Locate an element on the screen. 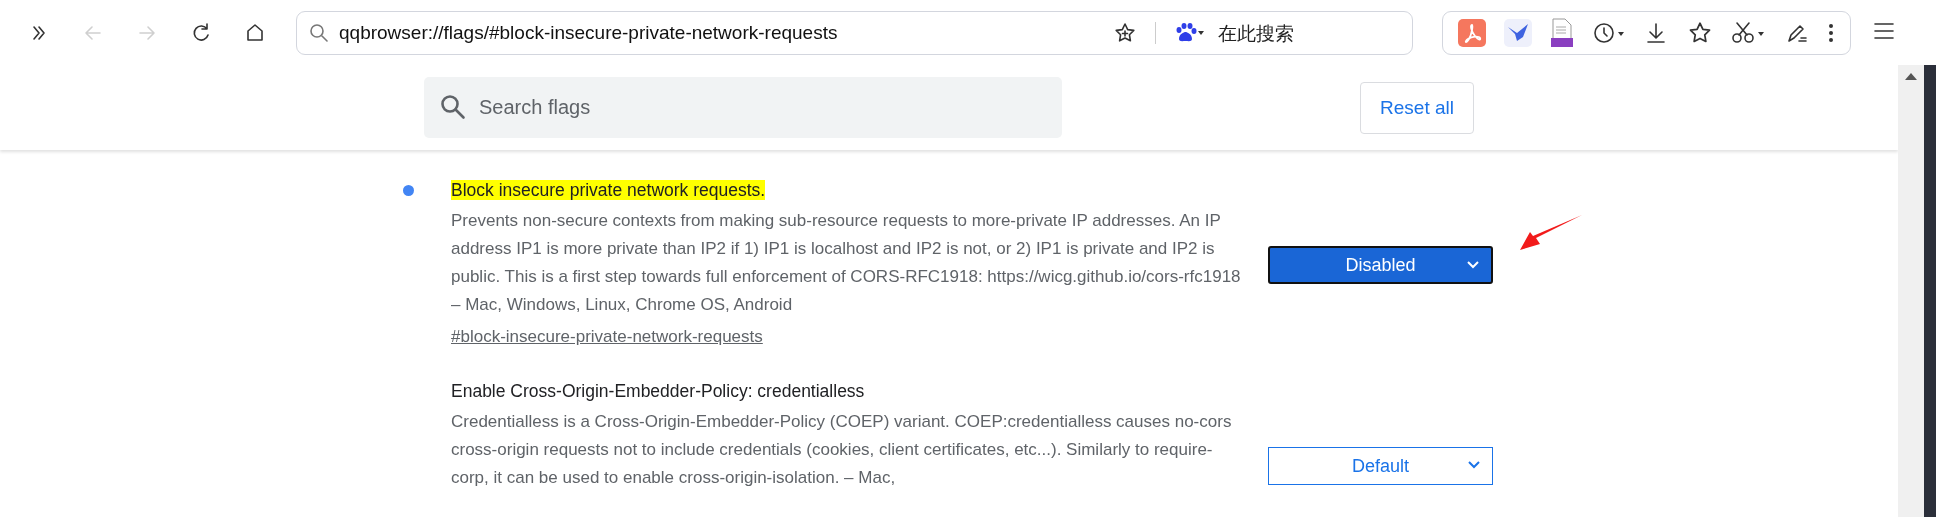 The height and width of the screenshot is (517, 1936). flag-description: Credentialless is a Cross-Origin-Embedder-Policy (COEP) variant. COEP:credentialless causes no-cors cross-origin requests not to include credentials (cookies, client certificates, etc...). Similarly to require-corp, it can be used to enable cross-origin-isolation. – Mac, is located at coordinates (842, 450).